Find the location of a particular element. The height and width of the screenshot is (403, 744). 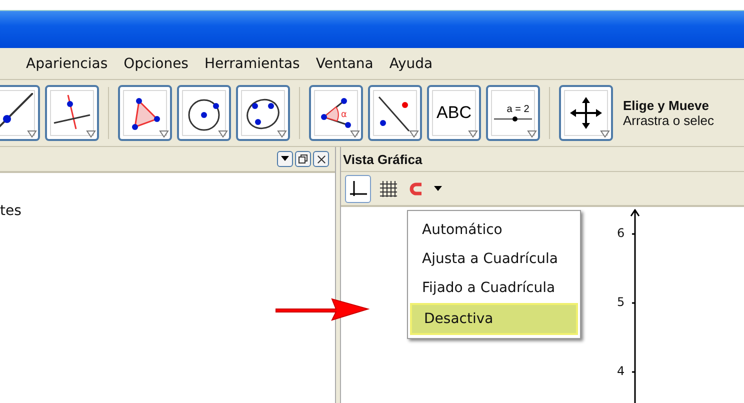

menu-option: Fijado a Cuadrícula is located at coordinates (494, 288).